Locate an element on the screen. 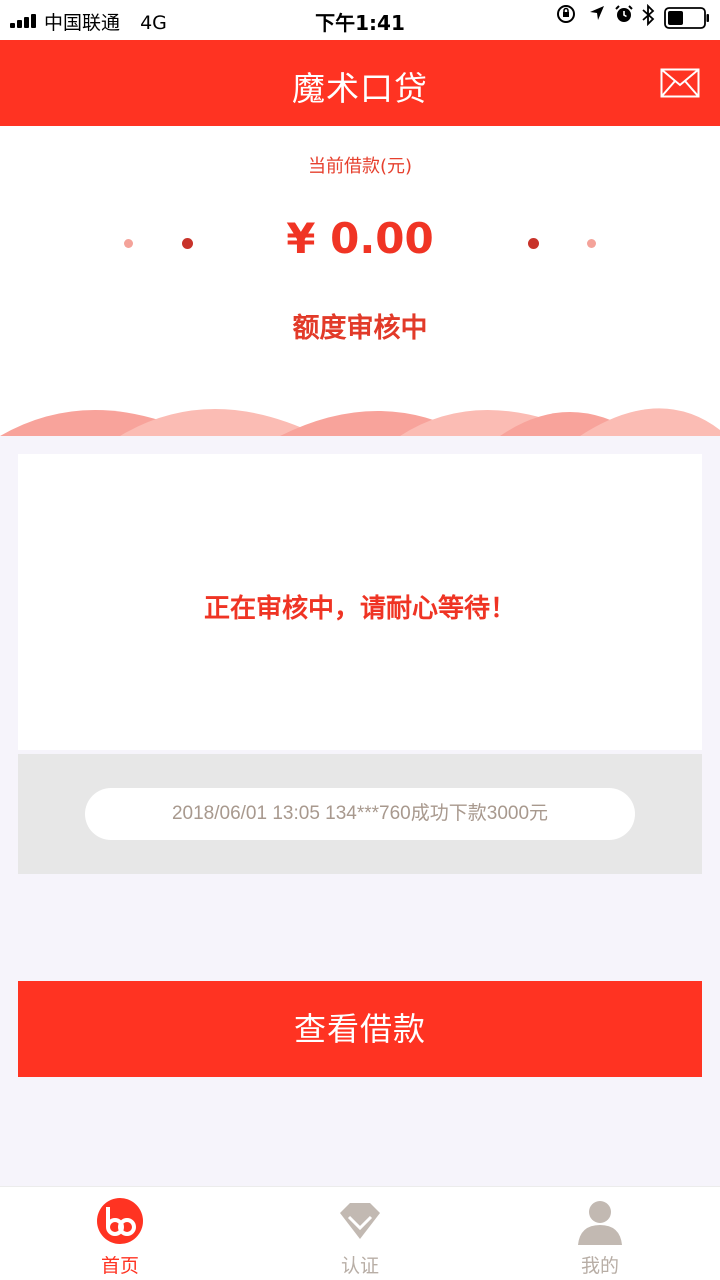 This screenshot has height=1280, width=720. bottom-nav: 首页 认证 我的 is located at coordinates (360, 1233).